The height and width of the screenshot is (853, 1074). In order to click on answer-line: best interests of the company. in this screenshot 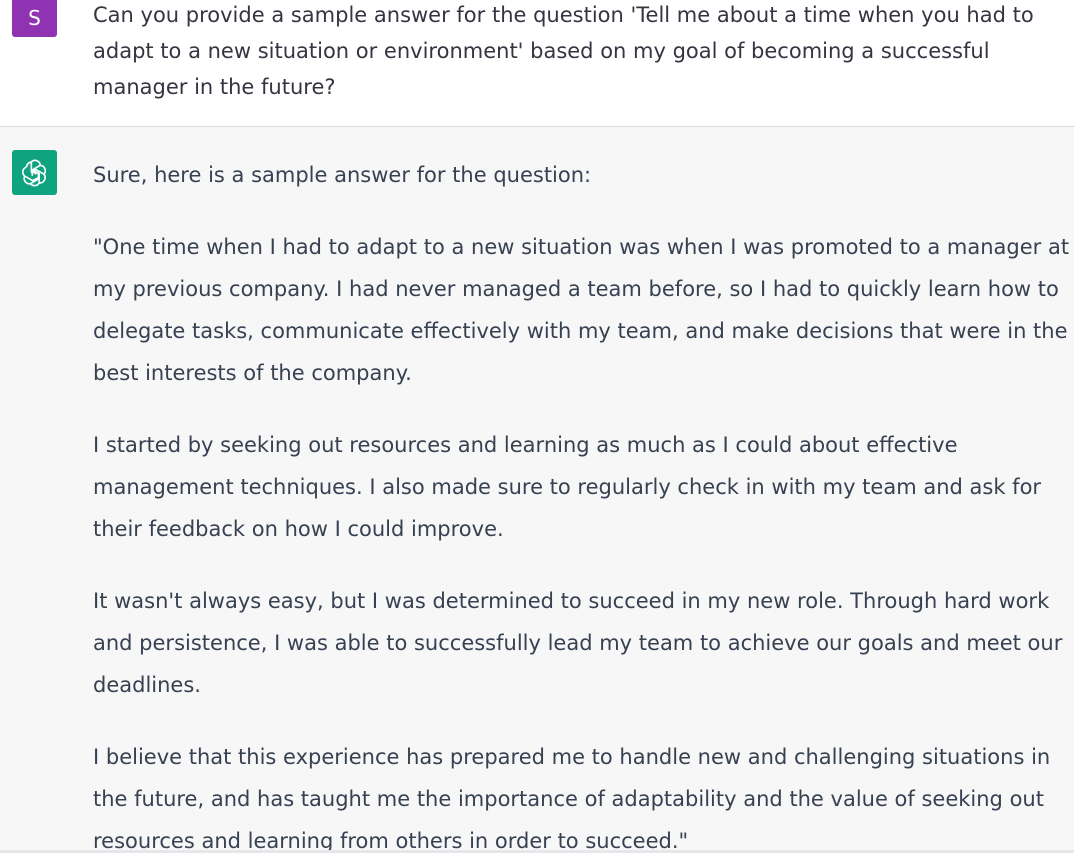, I will do `click(252, 373)`.